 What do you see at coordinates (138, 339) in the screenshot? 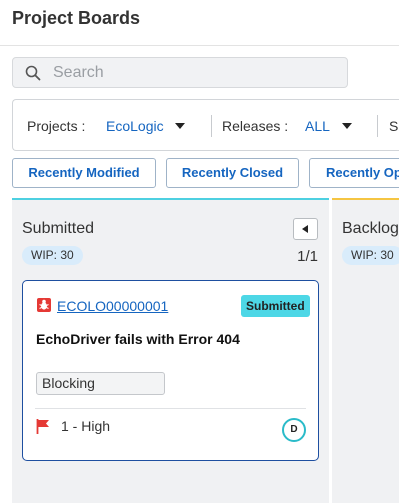
I see `work-item-title: EchoDriver fails with Error 404` at bounding box center [138, 339].